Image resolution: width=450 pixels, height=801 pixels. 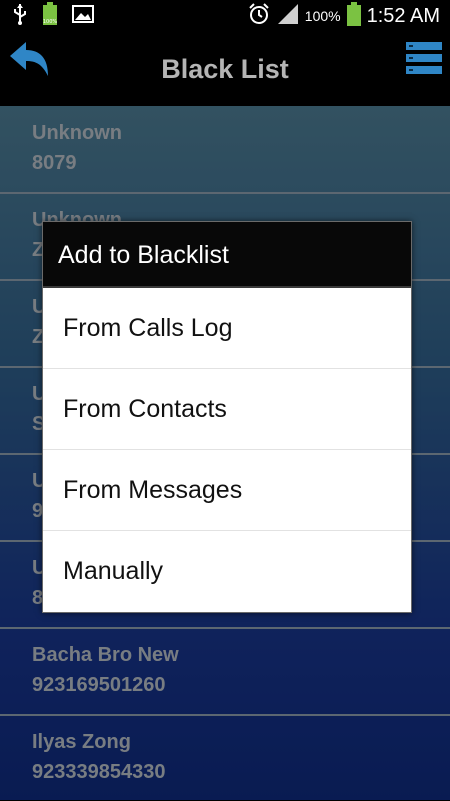 I want to click on page-title: Black List, so click(x=225, y=69).